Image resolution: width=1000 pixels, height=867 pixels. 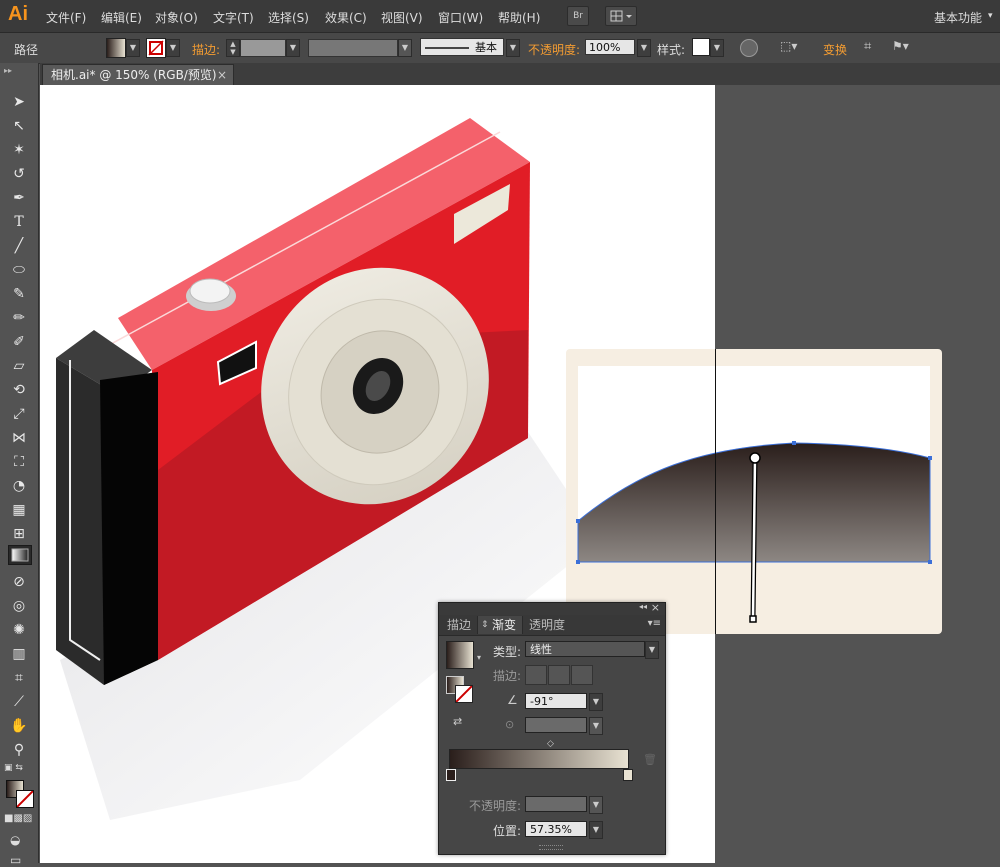 I want to click on location-input: 57.35%, so click(x=556, y=829).